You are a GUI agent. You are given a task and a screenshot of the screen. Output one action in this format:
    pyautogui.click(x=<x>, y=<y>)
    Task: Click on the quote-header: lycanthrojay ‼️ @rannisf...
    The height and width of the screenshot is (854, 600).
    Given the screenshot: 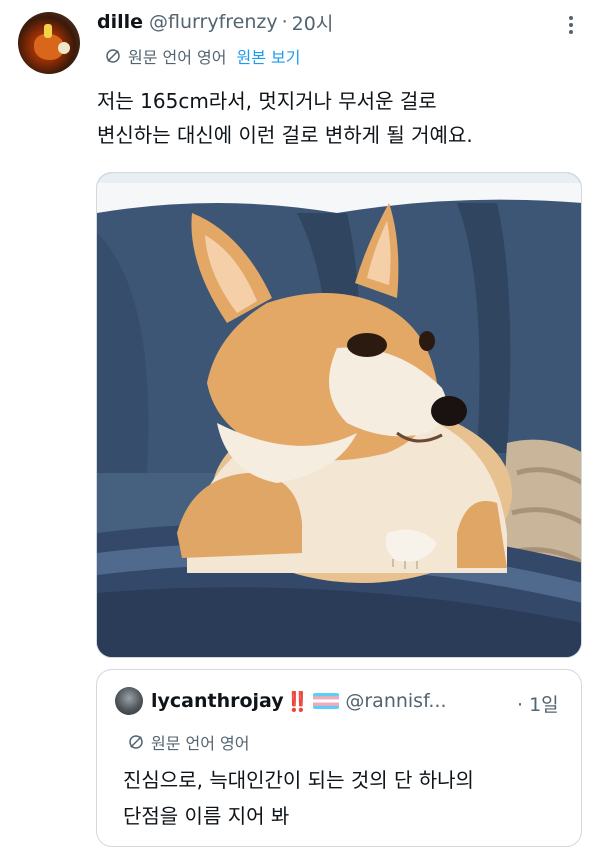 What is the action you would take?
    pyautogui.click(x=281, y=701)
    